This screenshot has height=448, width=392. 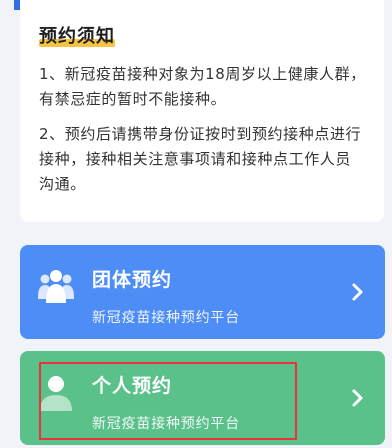 I want to click on annotation-highlight-box, so click(x=168, y=401).